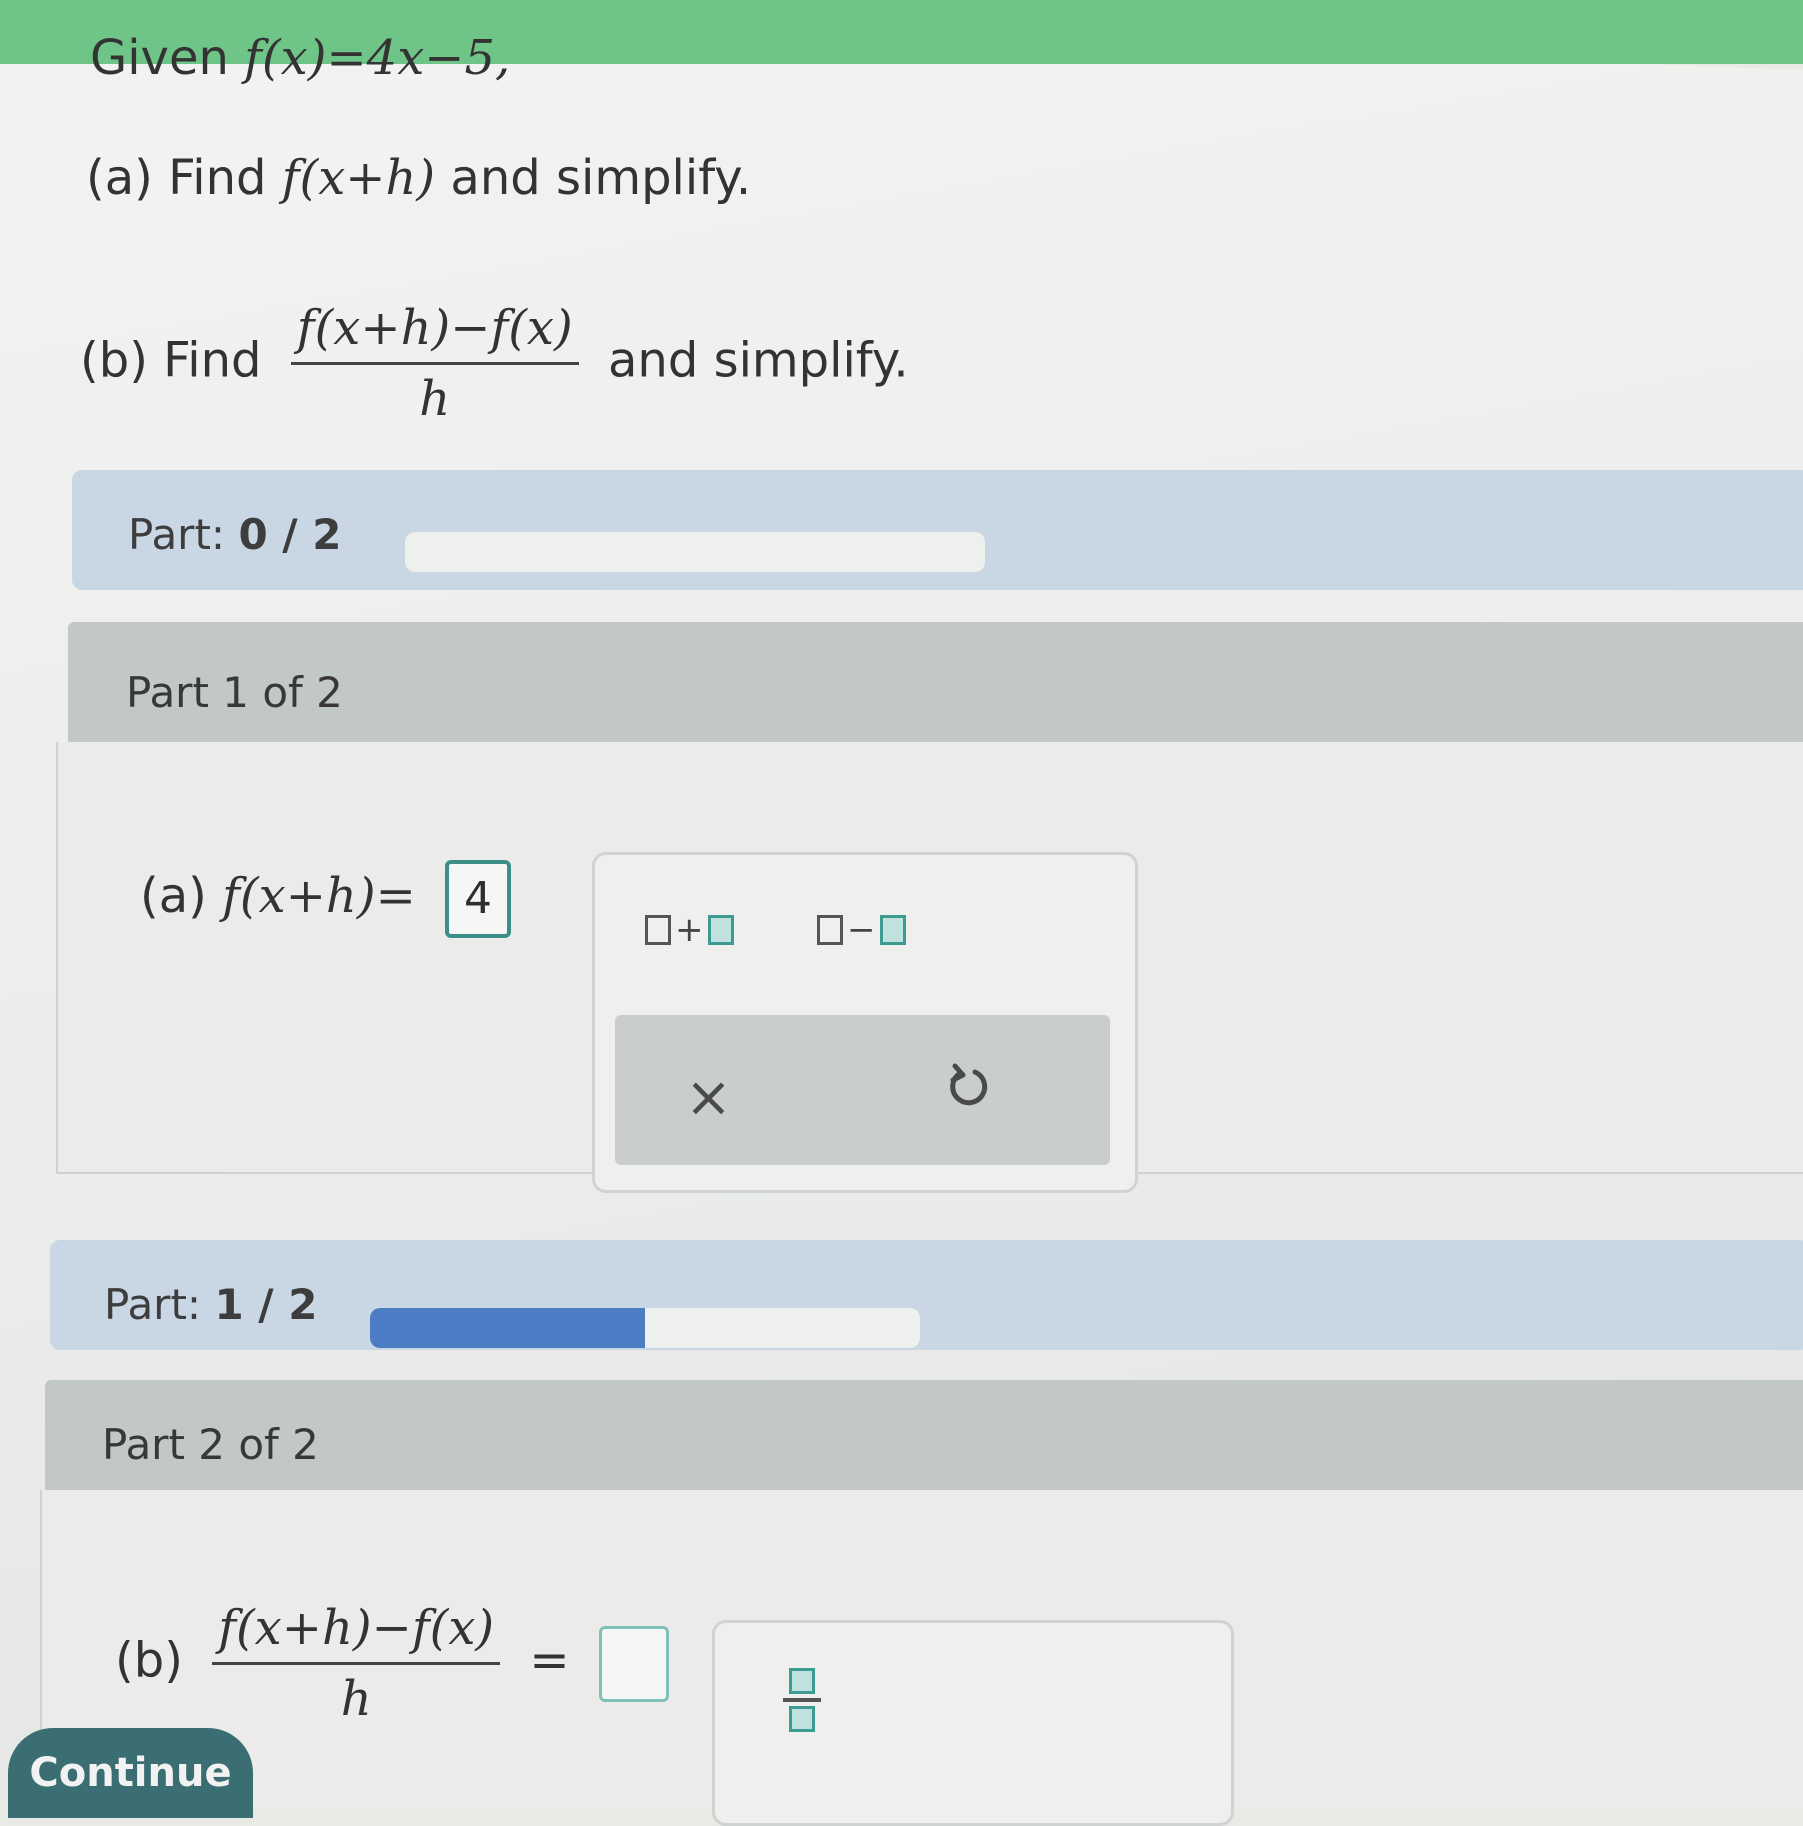  I want to click on given-expression: f(x)=4x−5,, so click(377, 58).